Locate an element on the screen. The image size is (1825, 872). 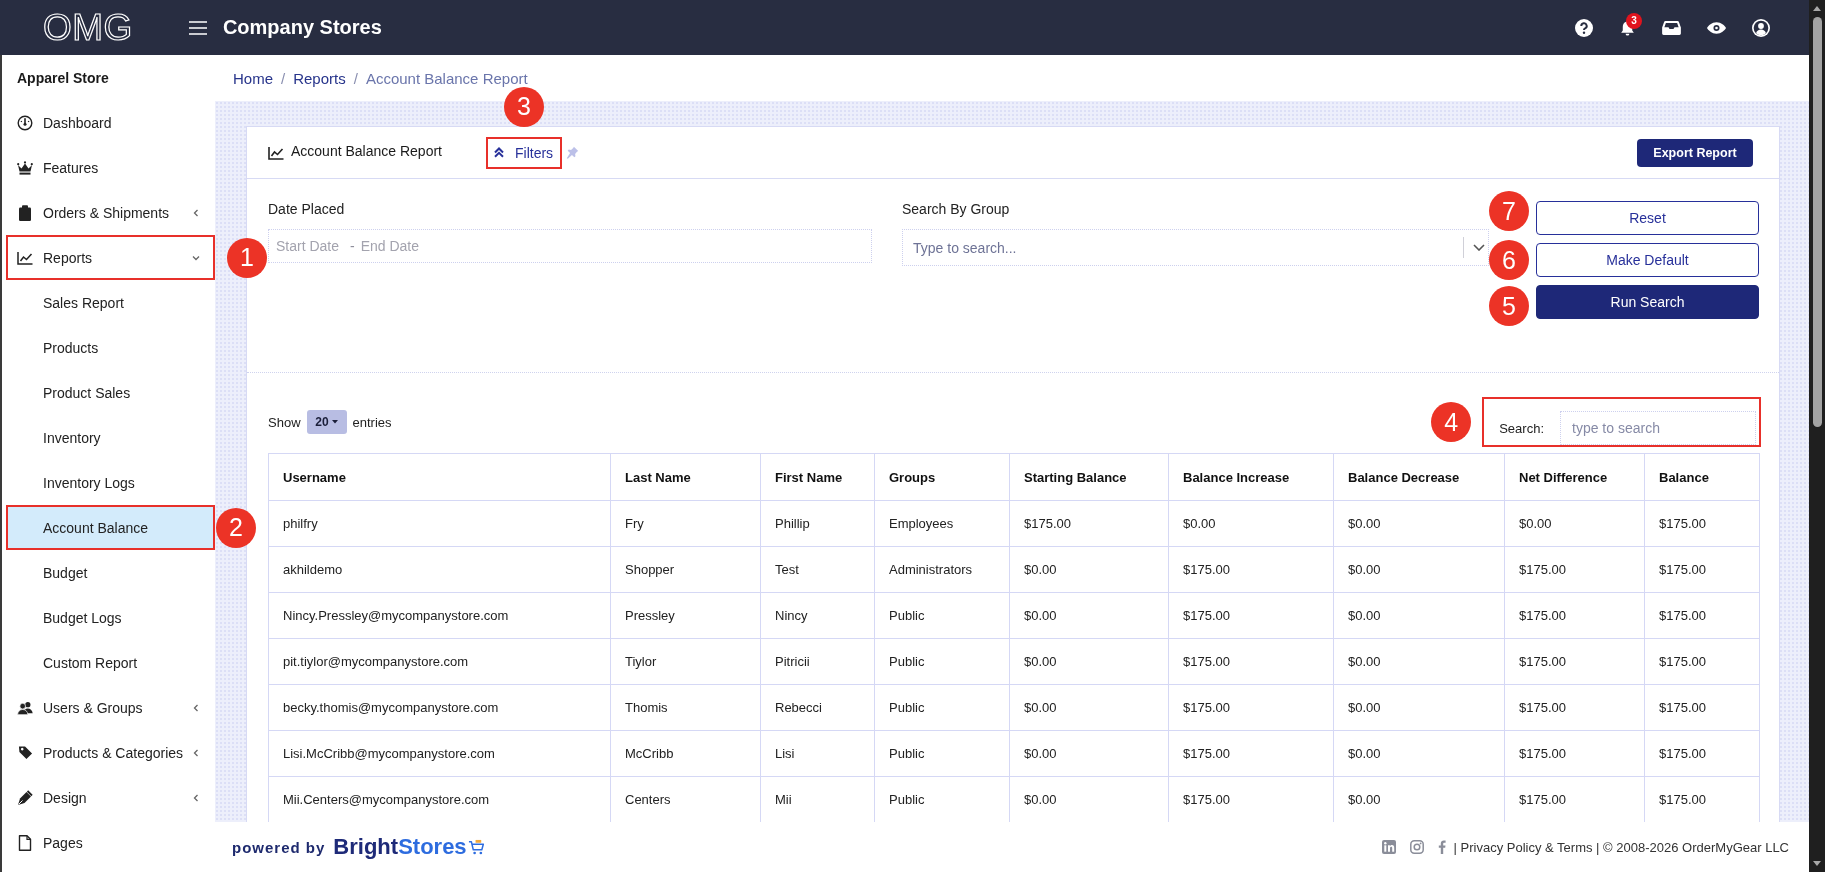
column-header: Groups is located at coordinates (942, 477).